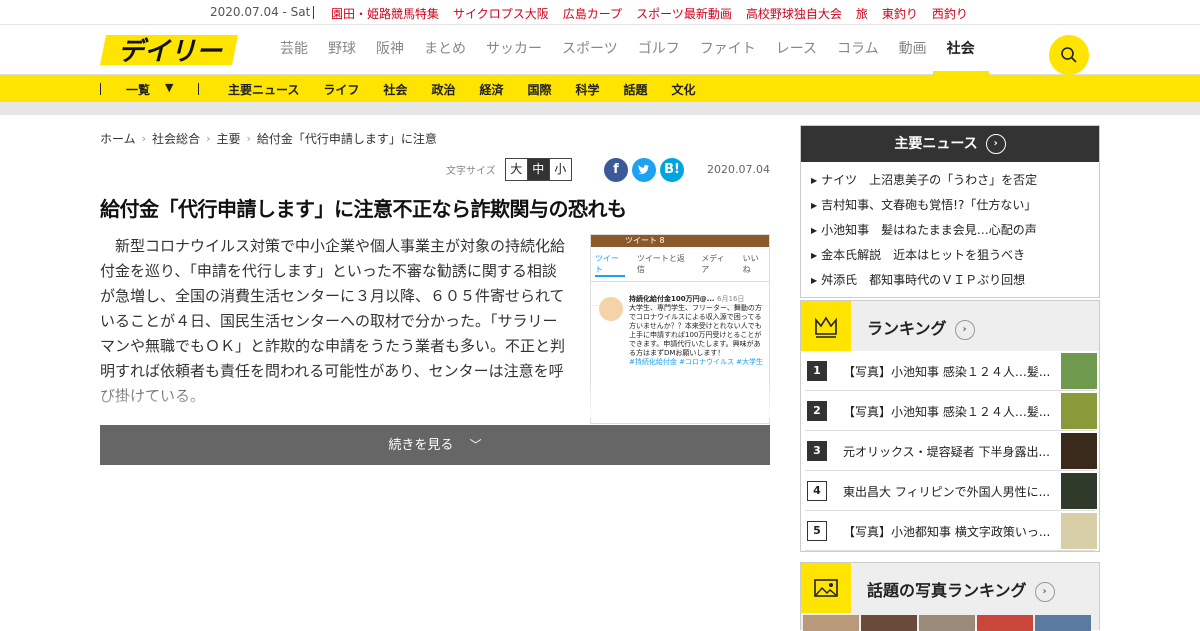 The width and height of the screenshot is (1200, 631). What do you see at coordinates (590, 49) in the screenshot?
I see `nav-item-sports: スポーツ` at bounding box center [590, 49].